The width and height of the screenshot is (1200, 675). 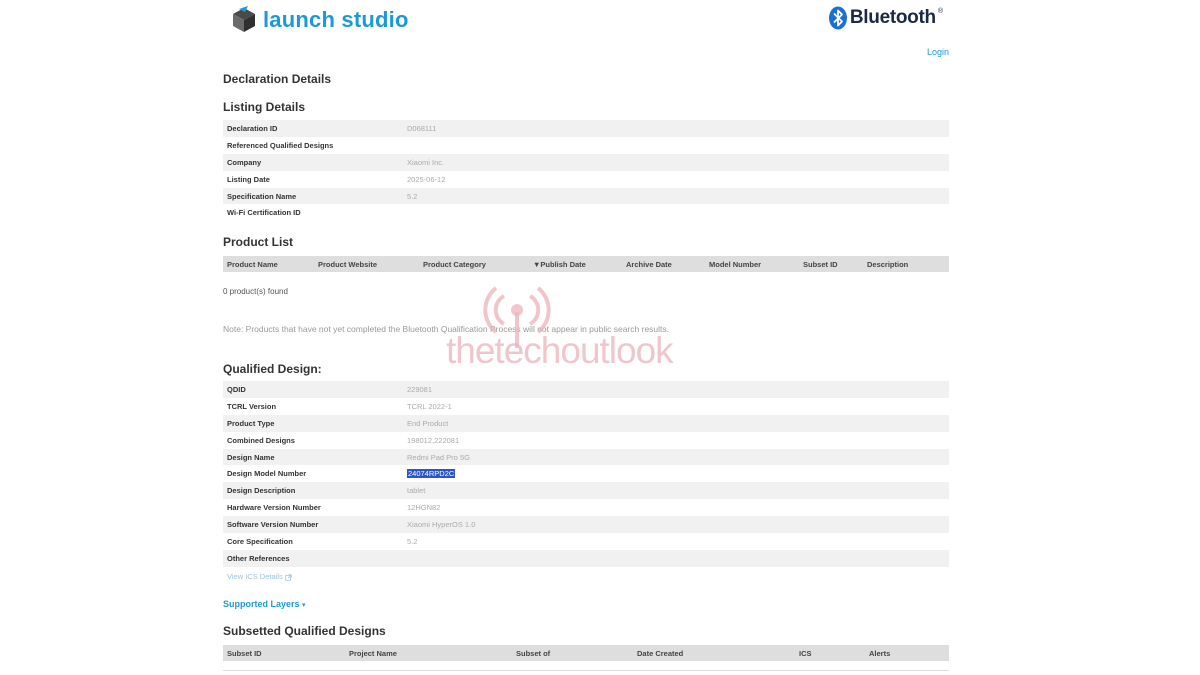 What do you see at coordinates (373, 653) in the screenshot?
I see `column-header: Project Name` at bounding box center [373, 653].